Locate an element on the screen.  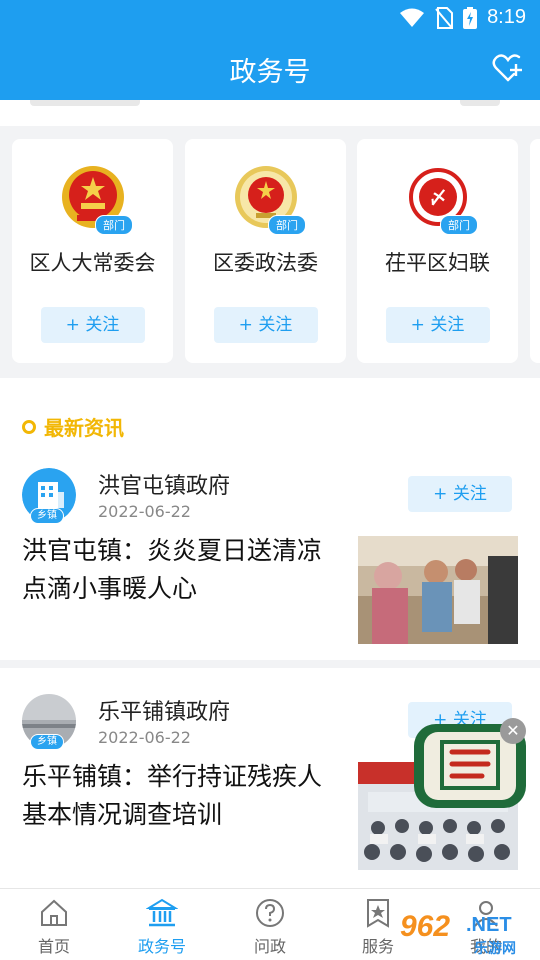
app-header: 政务号 is located at coordinates (270, 68).